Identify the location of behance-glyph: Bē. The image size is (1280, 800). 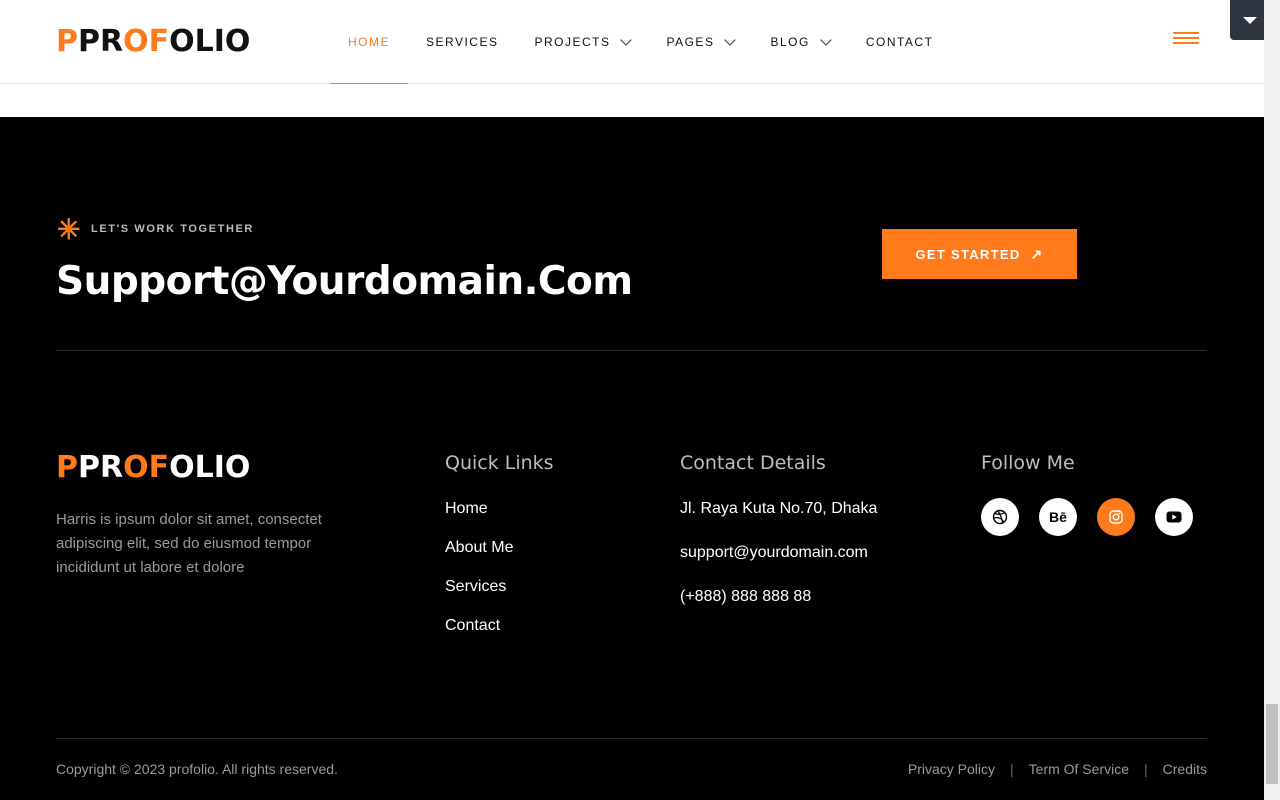
(1058, 517).